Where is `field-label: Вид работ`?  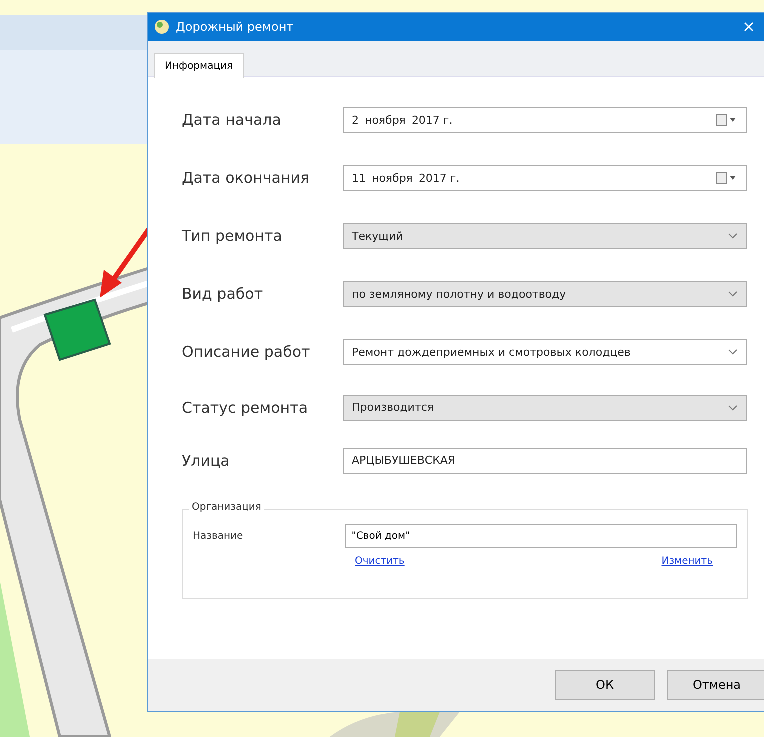
field-label: Вид работ is located at coordinates (223, 294).